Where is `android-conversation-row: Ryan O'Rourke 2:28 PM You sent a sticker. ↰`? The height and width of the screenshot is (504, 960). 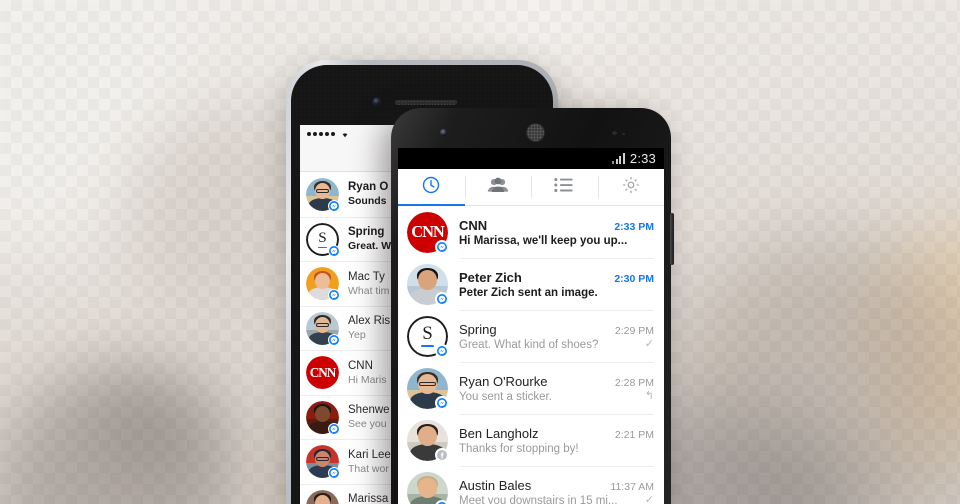
android-conversation-row: Ryan O'Rourke 2:28 PM You sent a sticker. ↰ is located at coordinates (531, 388).